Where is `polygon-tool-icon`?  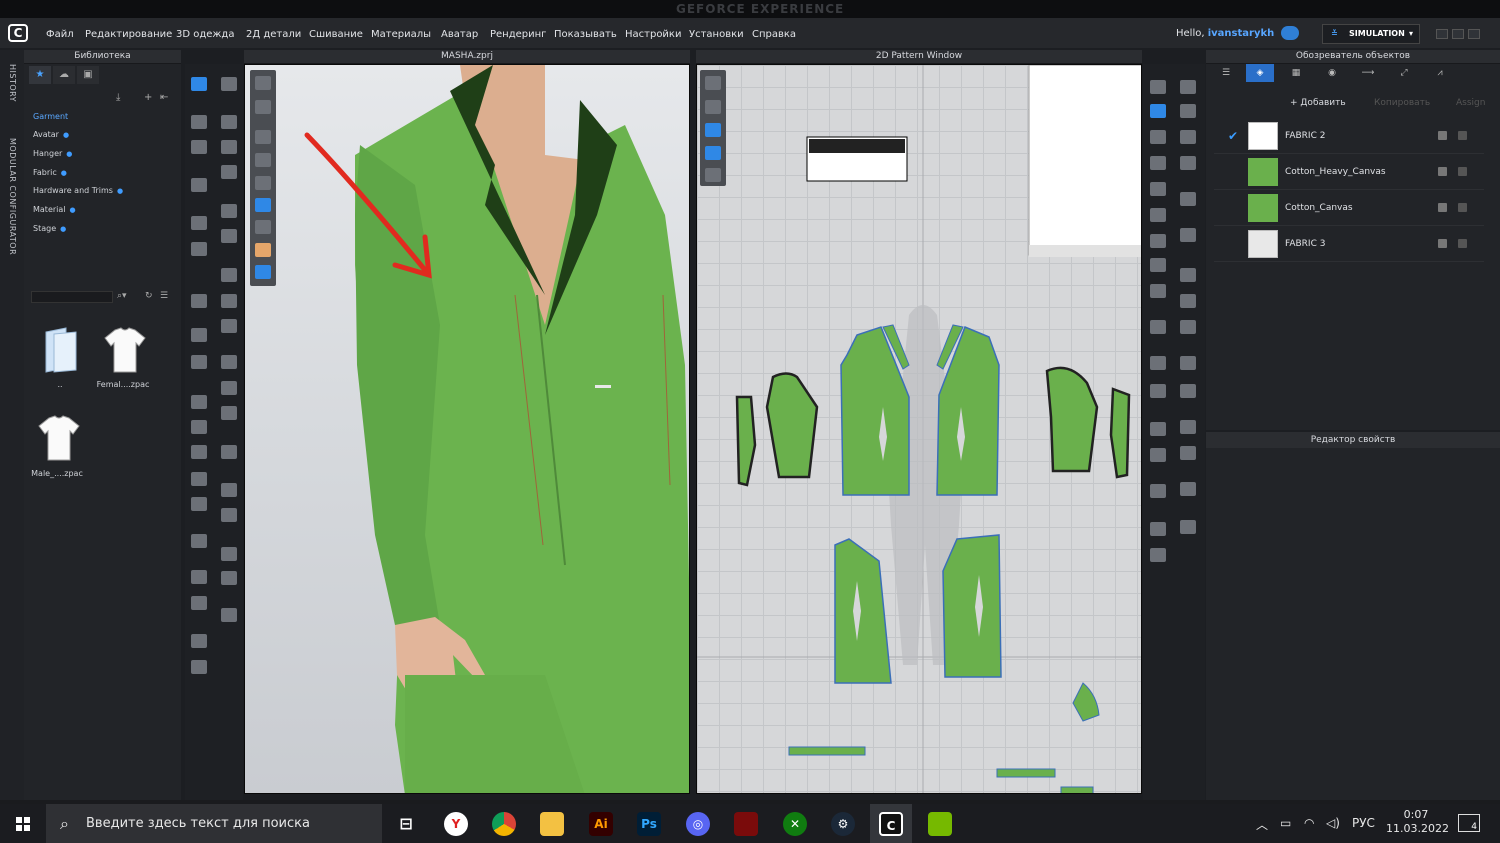 polygon-tool-icon is located at coordinates (1158, 137).